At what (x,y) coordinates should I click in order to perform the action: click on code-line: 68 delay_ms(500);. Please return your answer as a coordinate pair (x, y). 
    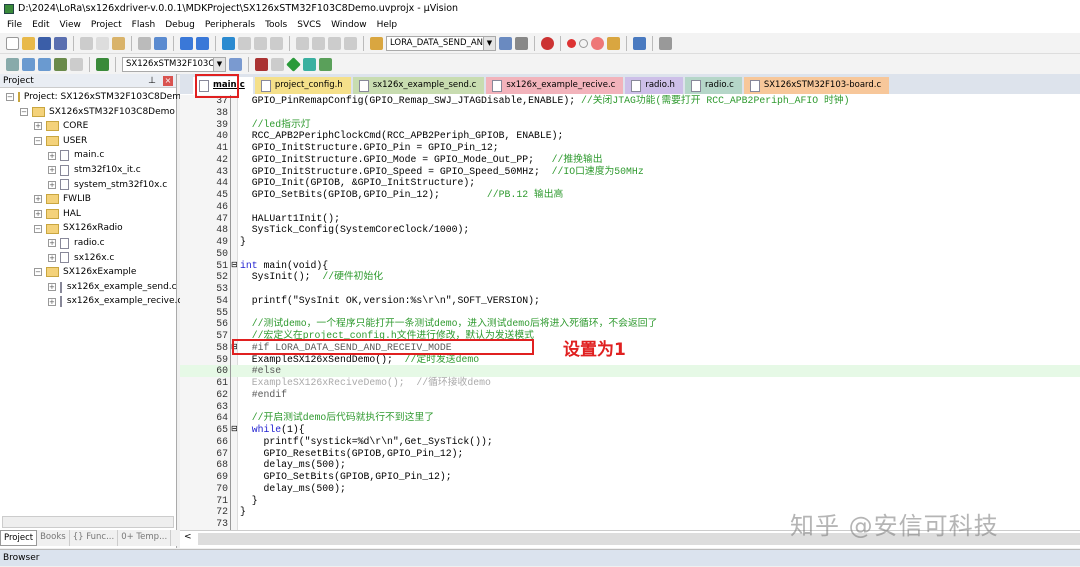
    Looking at the image, I should click on (630, 465).